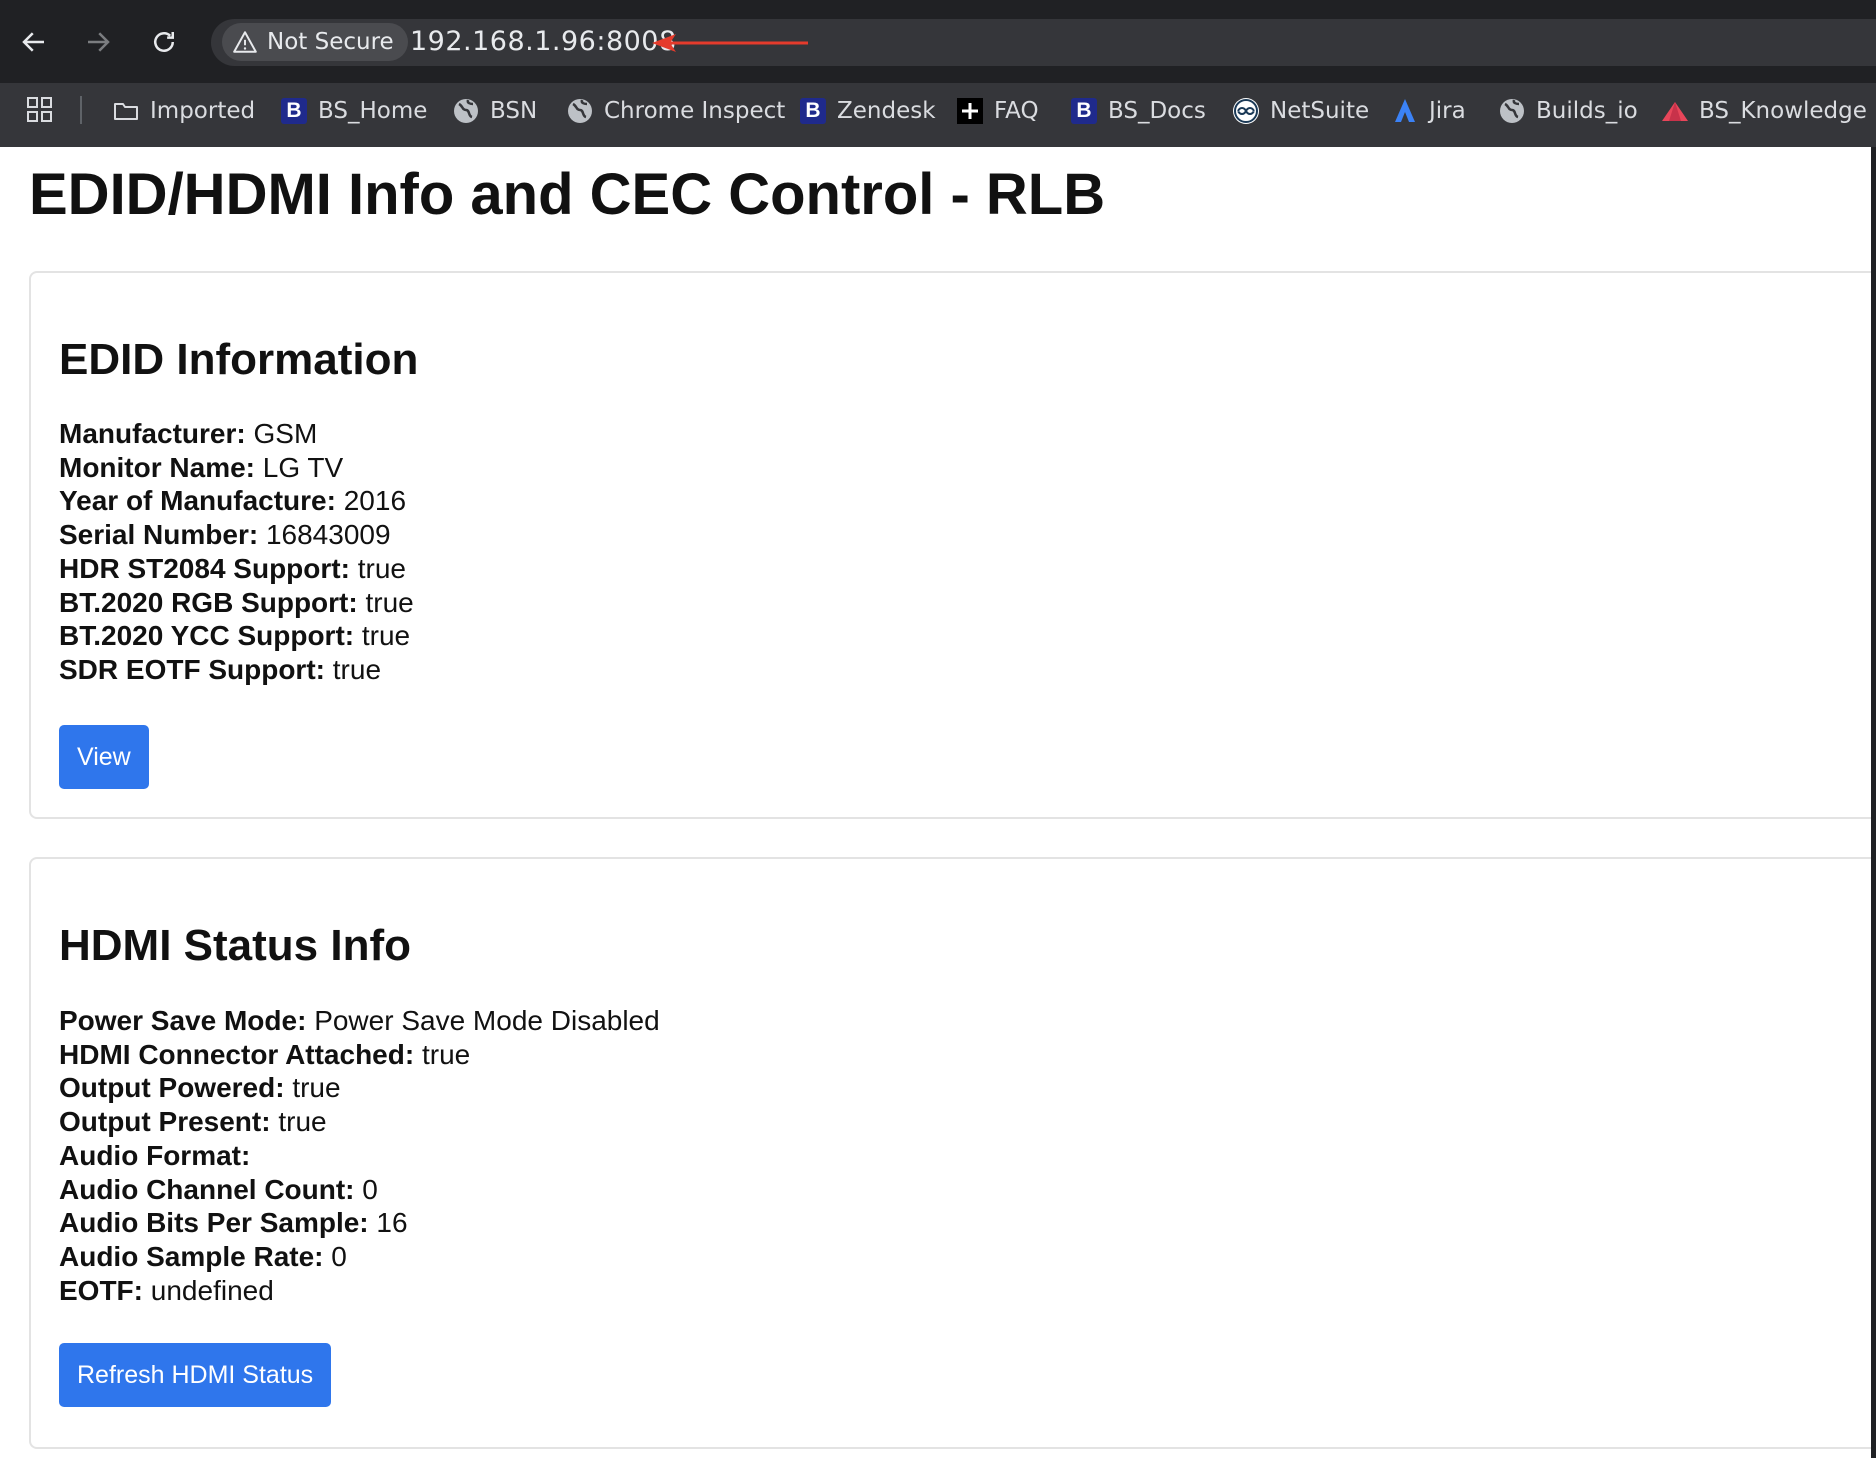 The height and width of the screenshot is (1458, 1876). What do you see at coordinates (886, 111) in the screenshot?
I see `bookmark-label: Zendesk` at bounding box center [886, 111].